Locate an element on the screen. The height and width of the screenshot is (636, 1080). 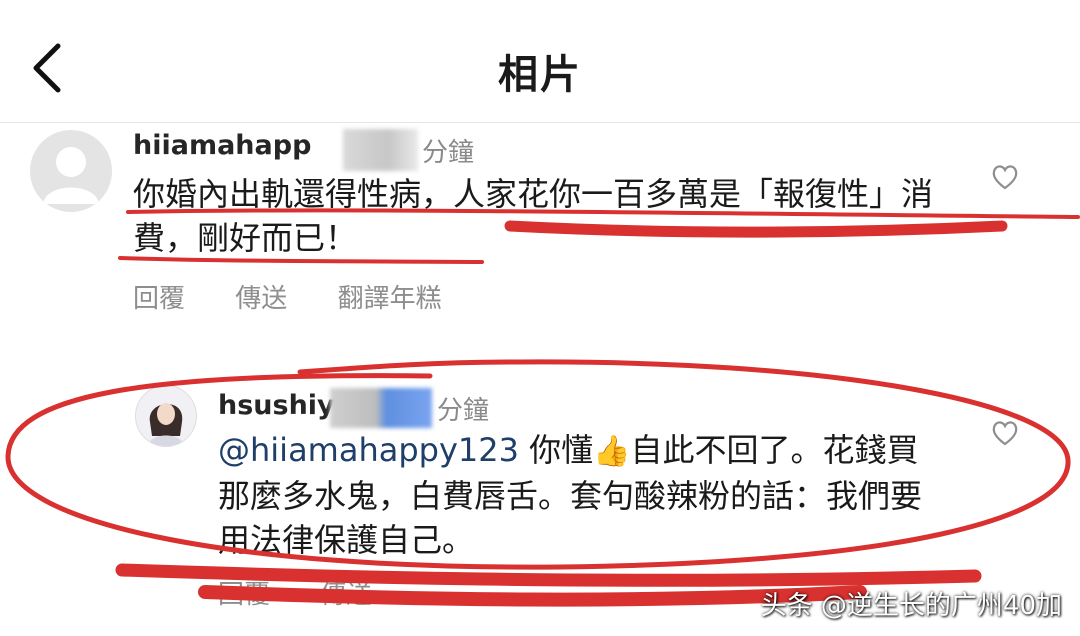
watermark: 头条 @逆生长的广州40加 is located at coordinates (911, 606).